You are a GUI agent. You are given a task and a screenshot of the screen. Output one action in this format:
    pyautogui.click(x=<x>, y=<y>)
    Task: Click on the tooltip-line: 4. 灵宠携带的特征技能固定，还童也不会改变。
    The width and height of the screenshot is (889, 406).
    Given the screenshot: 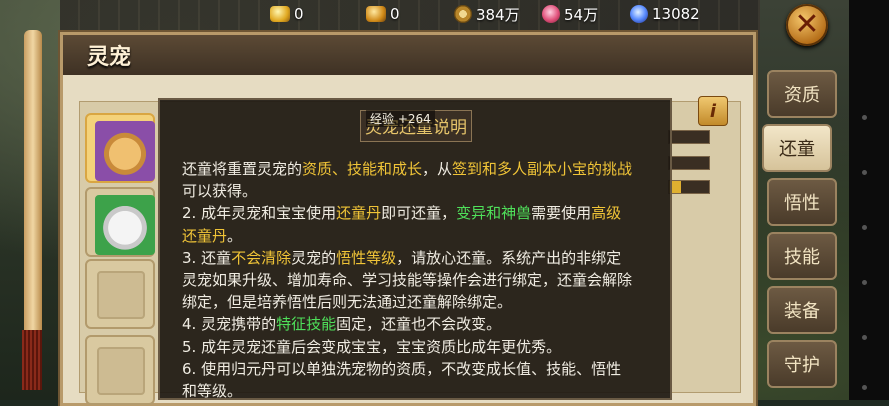 What is the action you would take?
    pyautogui.click(x=422, y=324)
    